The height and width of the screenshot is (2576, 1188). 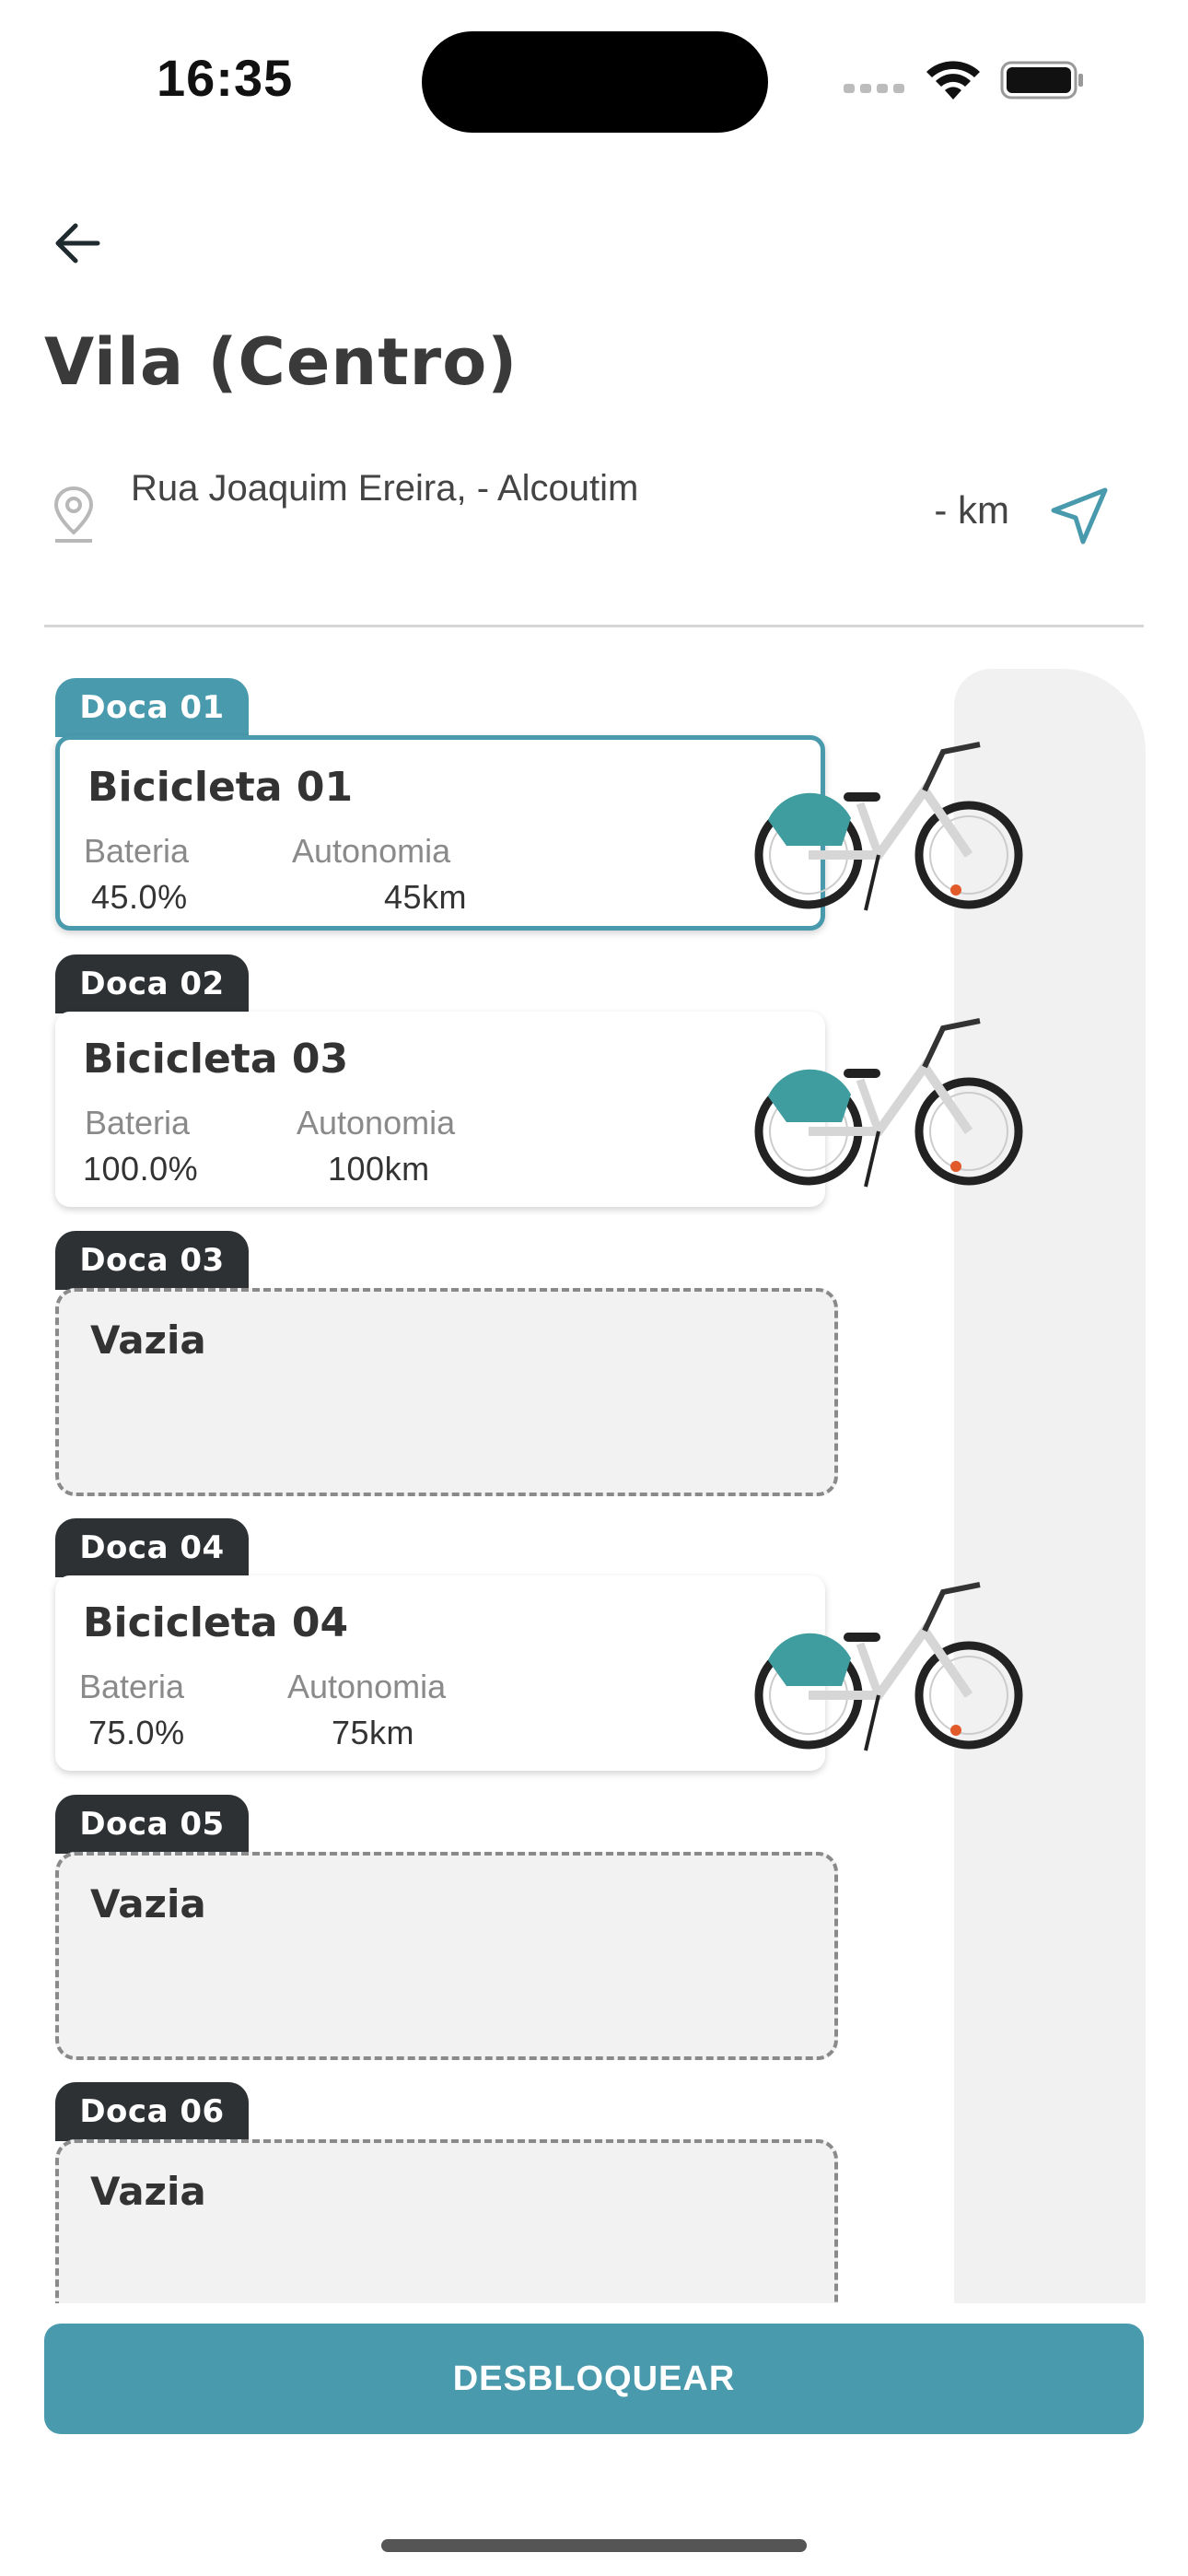 What do you see at coordinates (225, 78) in the screenshot?
I see `status-time: 16:35` at bounding box center [225, 78].